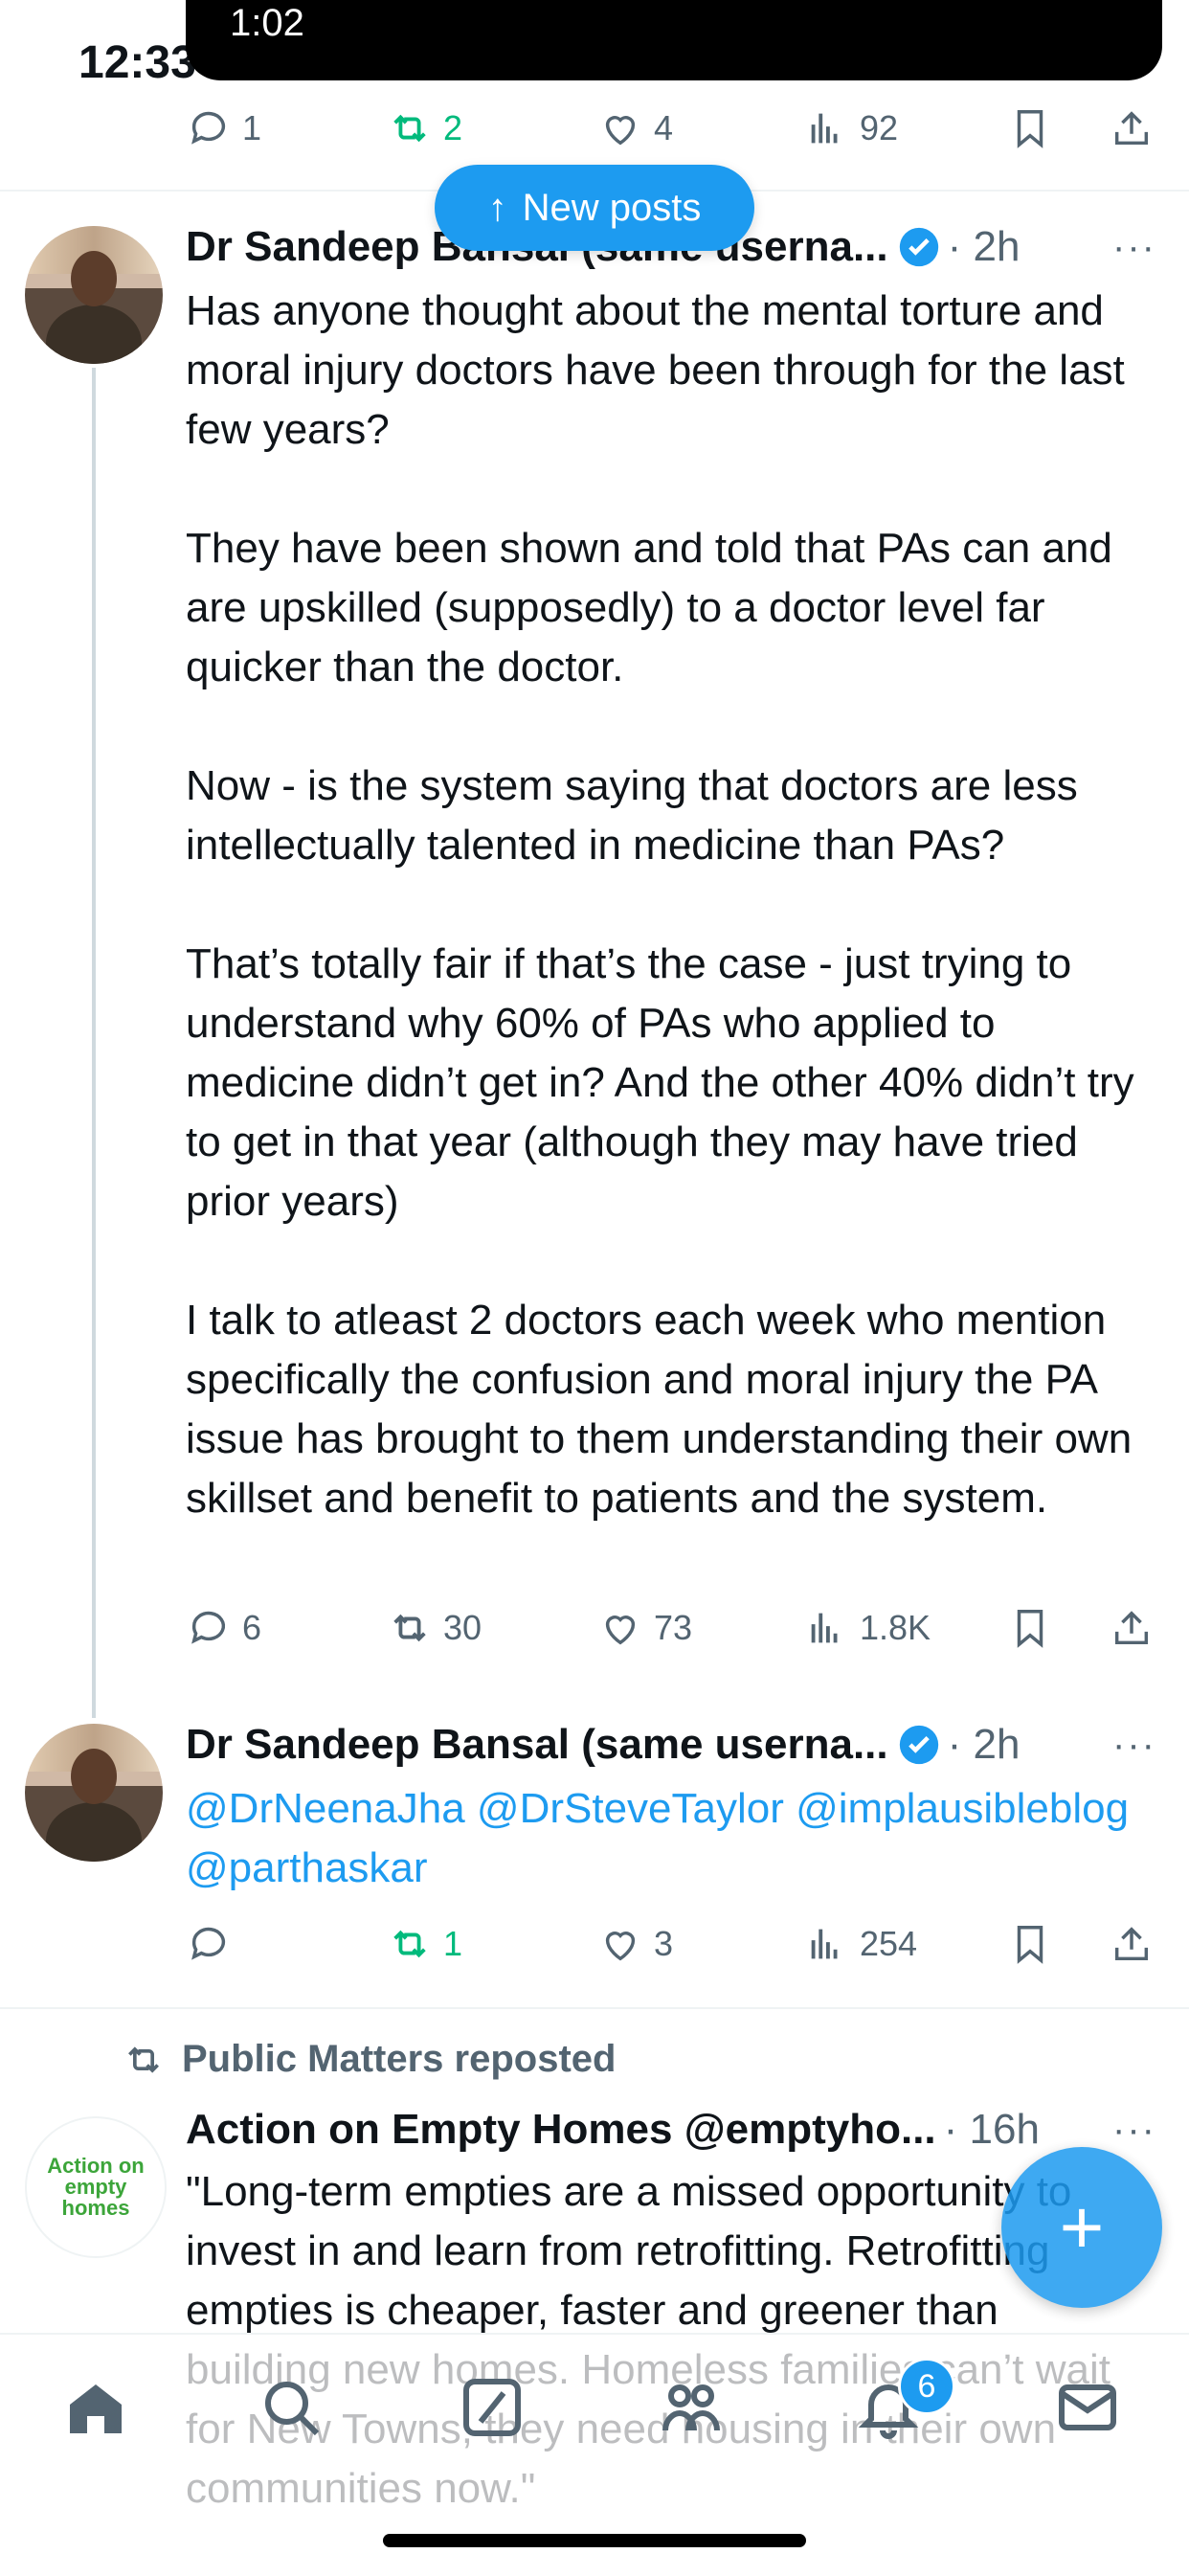 The width and height of the screenshot is (1189, 2576). I want to click on repost-button: 1, so click(425, 1944).